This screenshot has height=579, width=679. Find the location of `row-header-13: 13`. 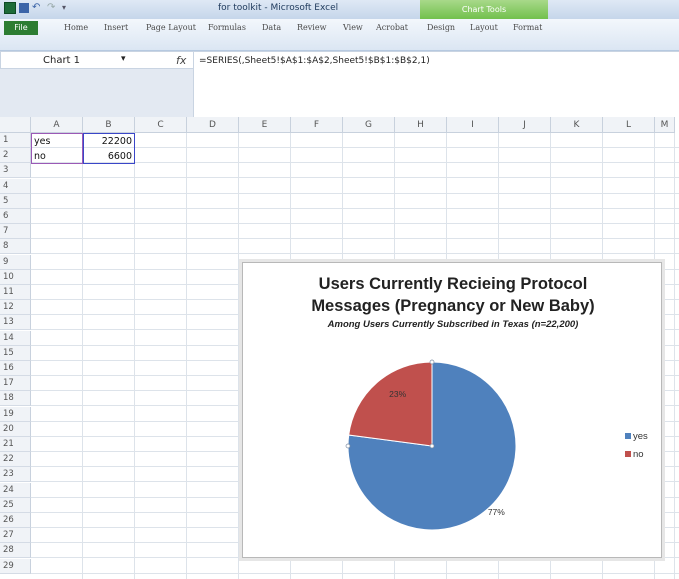

row-header-13: 13 is located at coordinates (15, 323).